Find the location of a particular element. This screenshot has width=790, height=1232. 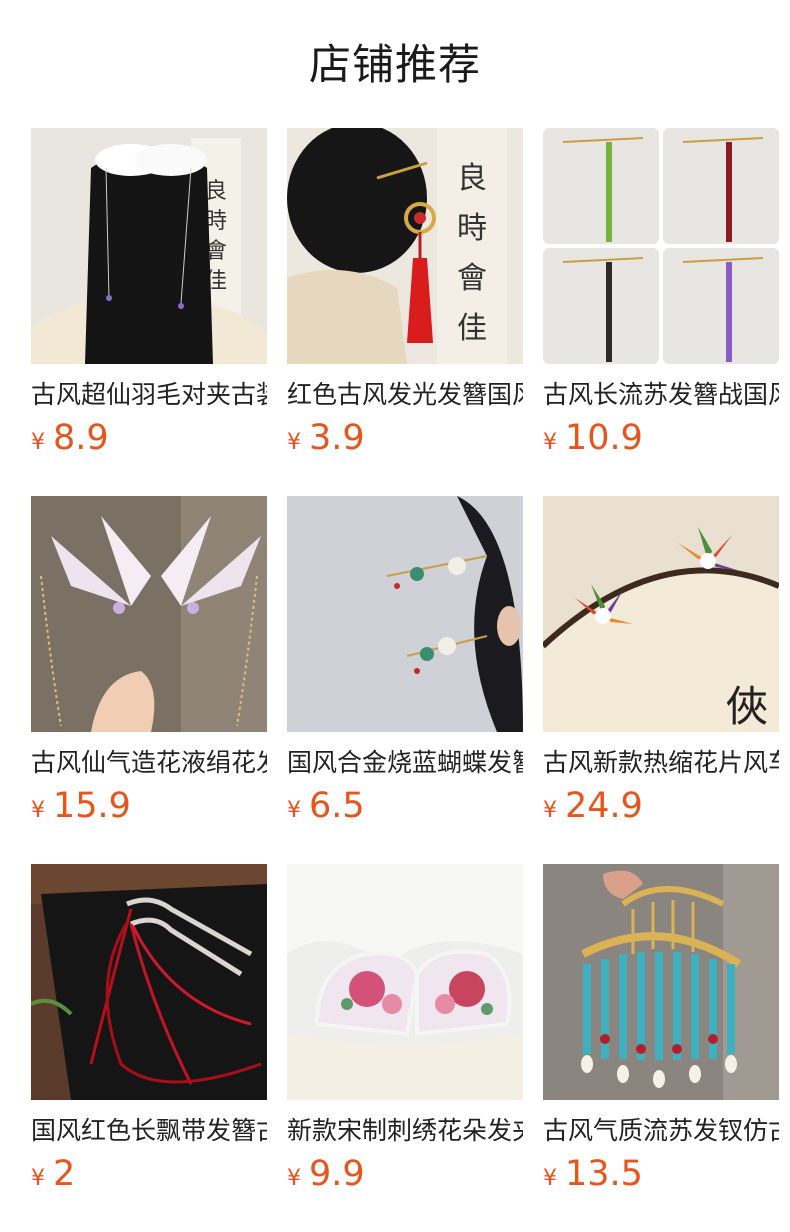

price-value: 6.5 is located at coordinates (337, 806).